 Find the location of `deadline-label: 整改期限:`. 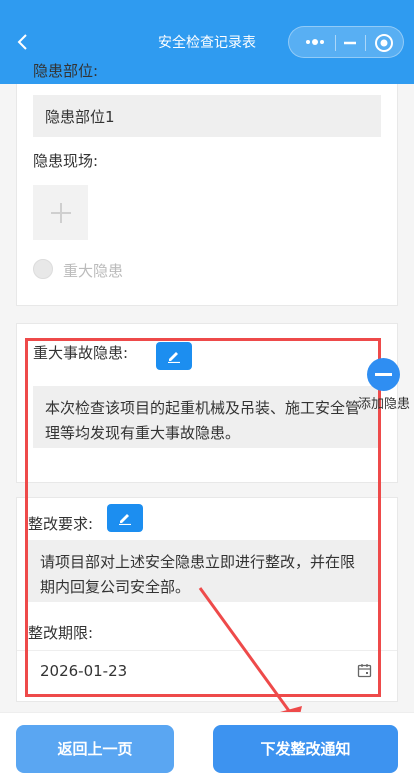

deadline-label: 整改期限: is located at coordinates (61, 633).